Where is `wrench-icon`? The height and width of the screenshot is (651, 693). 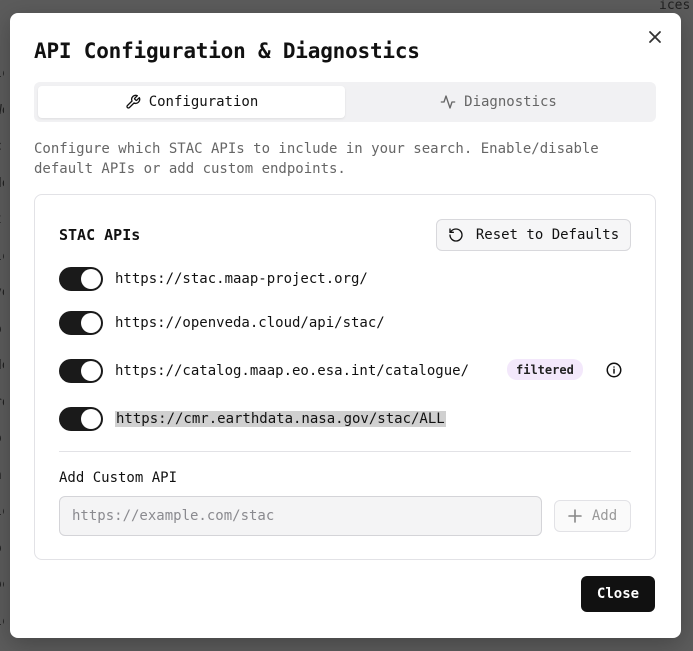
wrench-icon is located at coordinates (133, 101).